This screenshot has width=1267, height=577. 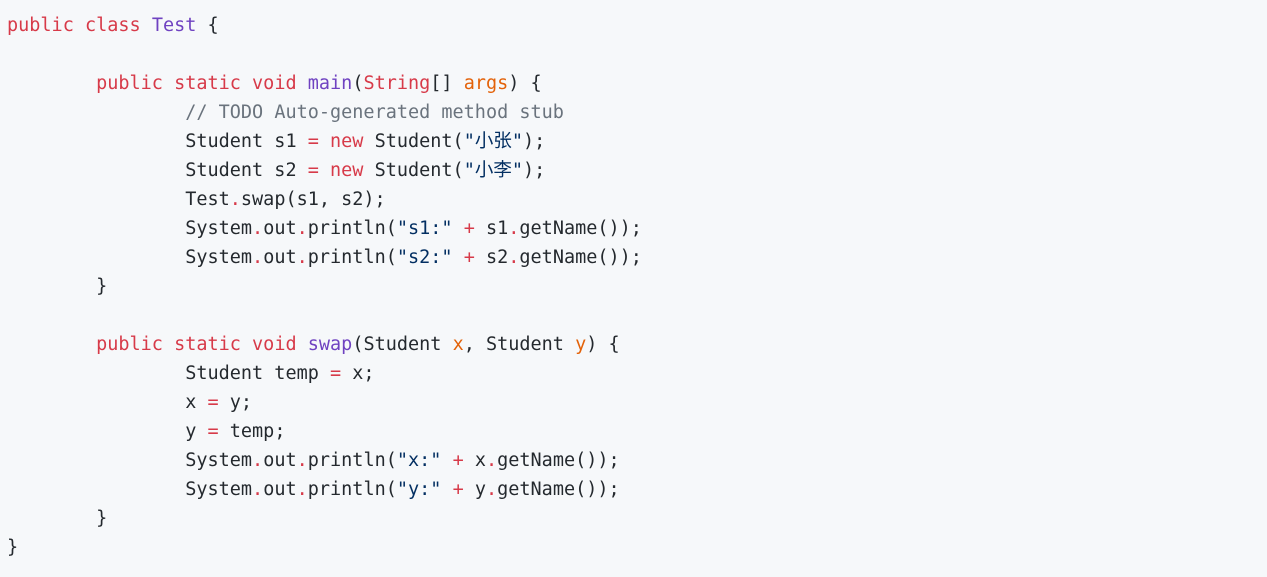 I want to click on code-token-str: "y:", so click(x=419, y=489).